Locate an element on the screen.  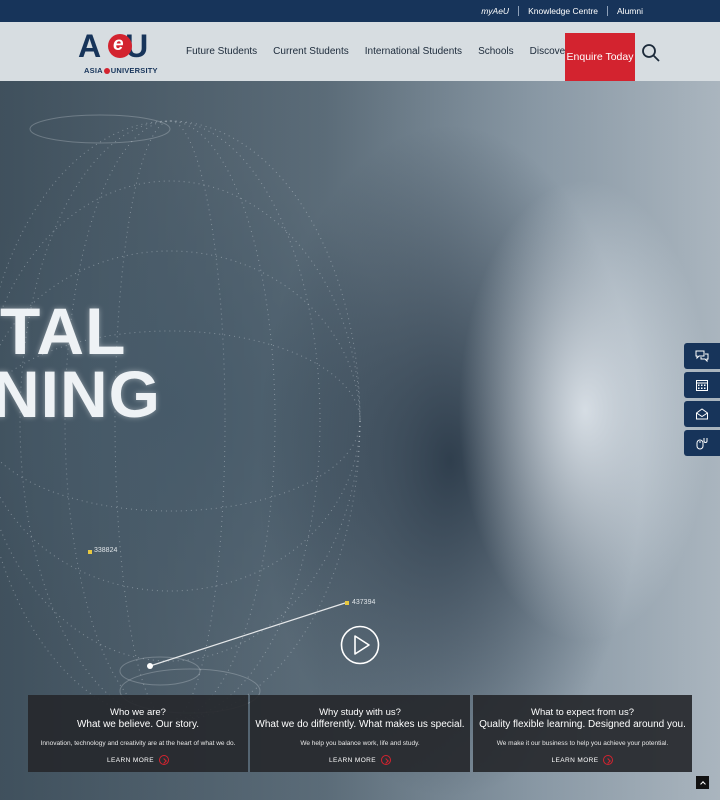
nav-schools: Schools is located at coordinates (496, 51).